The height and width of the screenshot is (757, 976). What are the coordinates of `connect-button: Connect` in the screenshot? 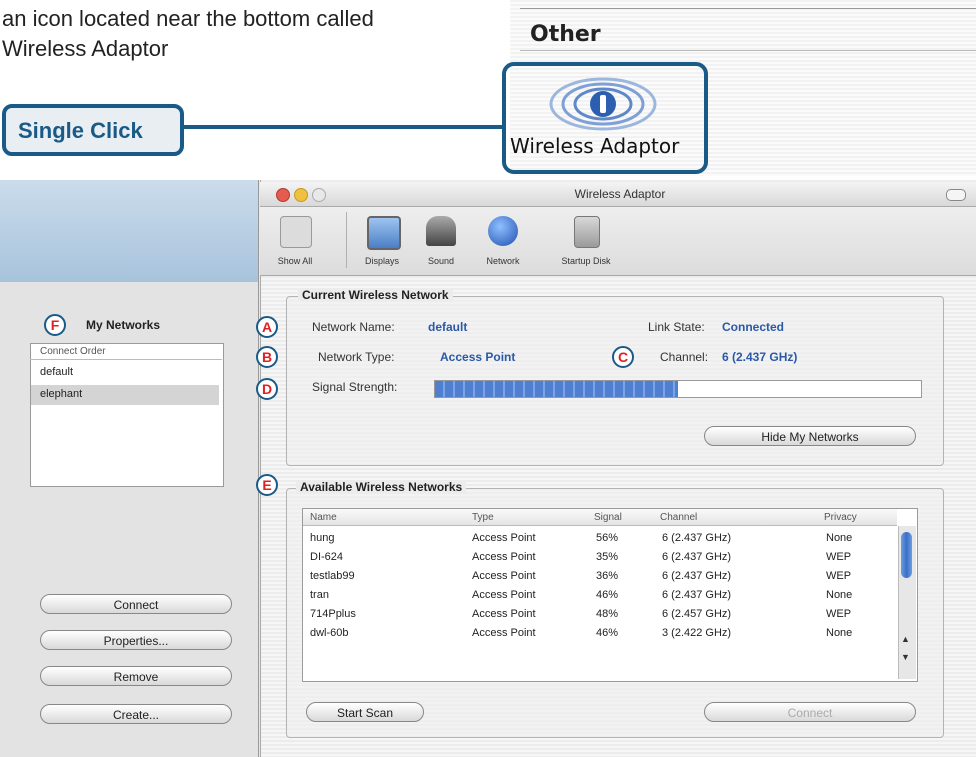 It's located at (136, 604).